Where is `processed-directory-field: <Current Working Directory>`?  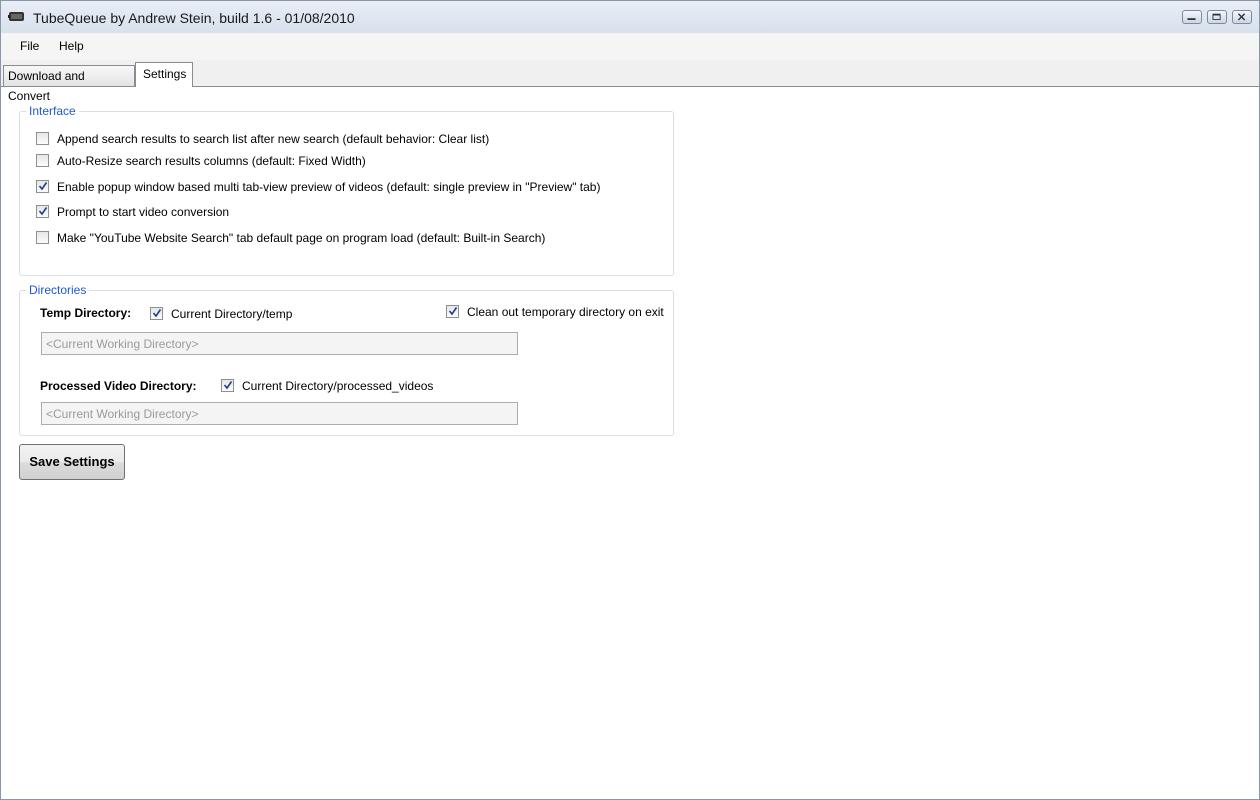
processed-directory-field: <Current Working Directory> is located at coordinates (279, 413).